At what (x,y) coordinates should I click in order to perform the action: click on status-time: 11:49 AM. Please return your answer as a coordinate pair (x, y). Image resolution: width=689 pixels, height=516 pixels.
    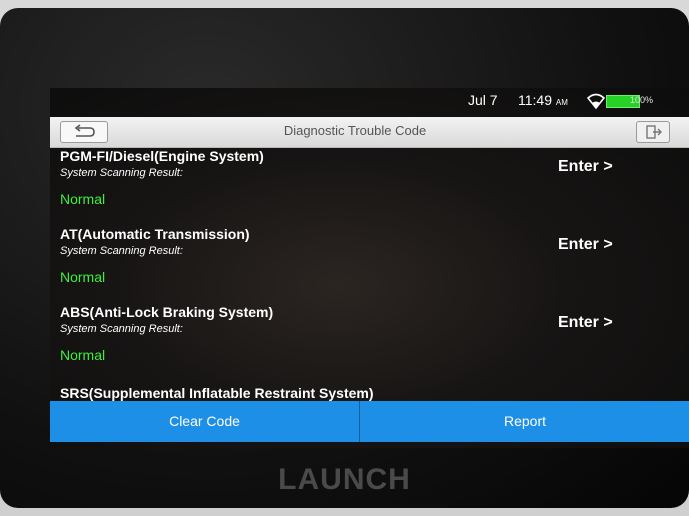
    Looking at the image, I should click on (543, 100).